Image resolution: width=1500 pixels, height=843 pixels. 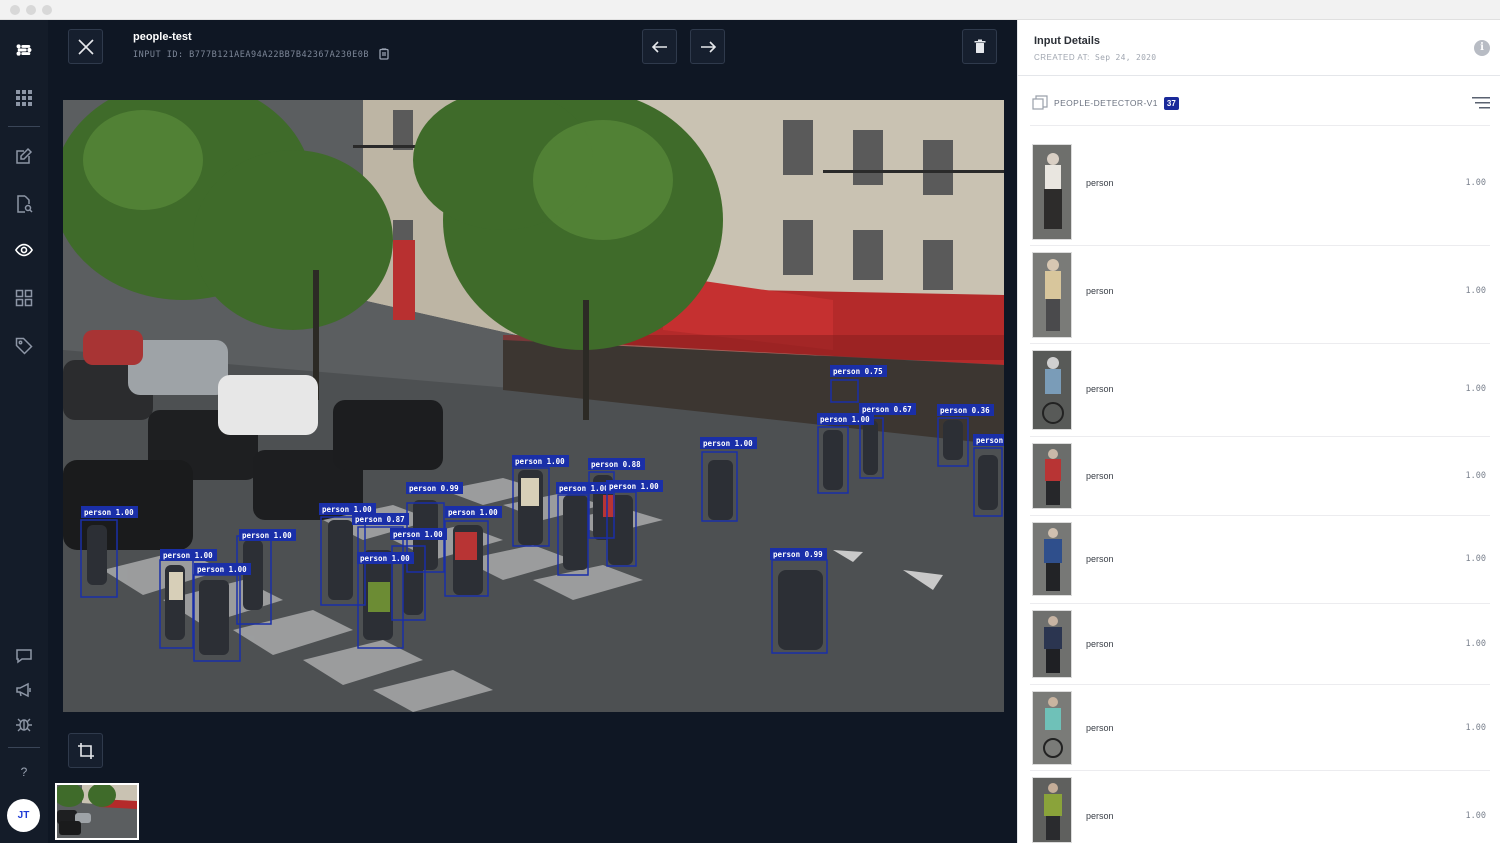 I want to click on input-title: people-test, so click(x=162, y=37).